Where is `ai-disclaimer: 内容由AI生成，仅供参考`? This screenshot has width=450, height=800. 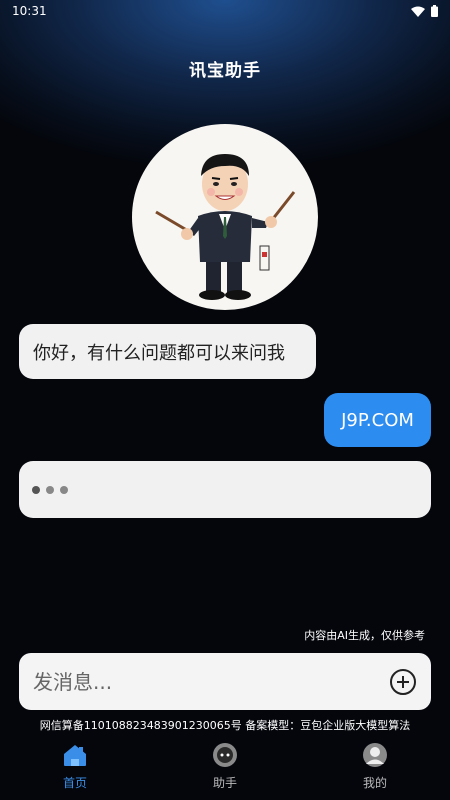 ai-disclaimer: 内容由AI生成，仅供参考 is located at coordinates (364, 635).